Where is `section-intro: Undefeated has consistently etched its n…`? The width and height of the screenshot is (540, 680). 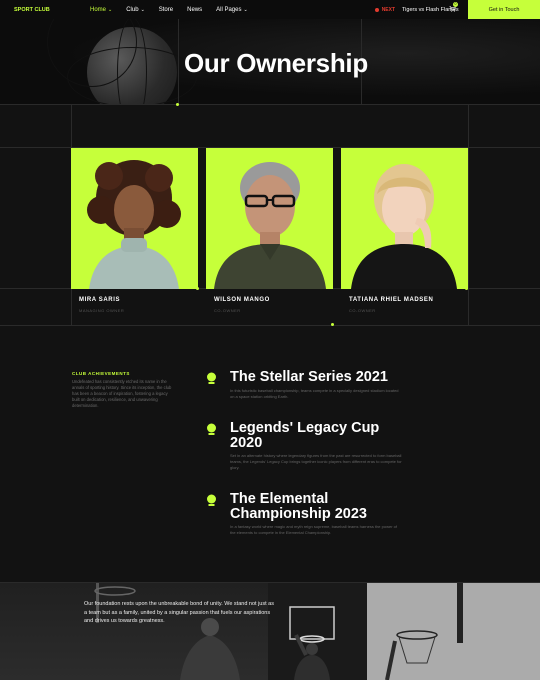 section-intro: Undefeated has consistently etched its n… is located at coordinates (122, 393).